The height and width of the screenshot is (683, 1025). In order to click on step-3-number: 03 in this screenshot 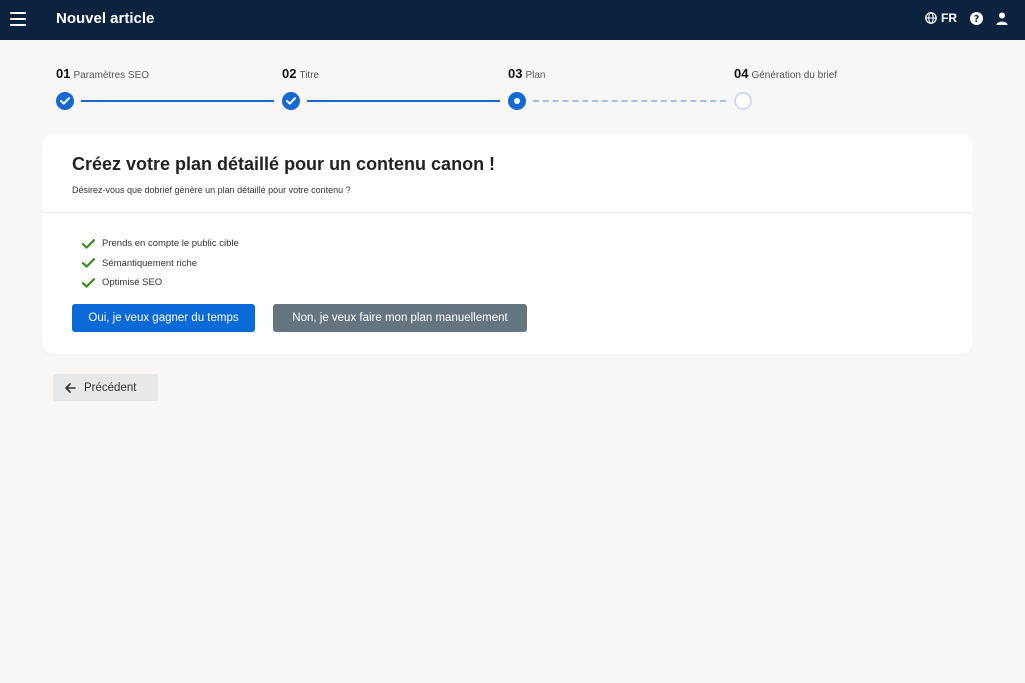, I will do `click(515, 73)`.